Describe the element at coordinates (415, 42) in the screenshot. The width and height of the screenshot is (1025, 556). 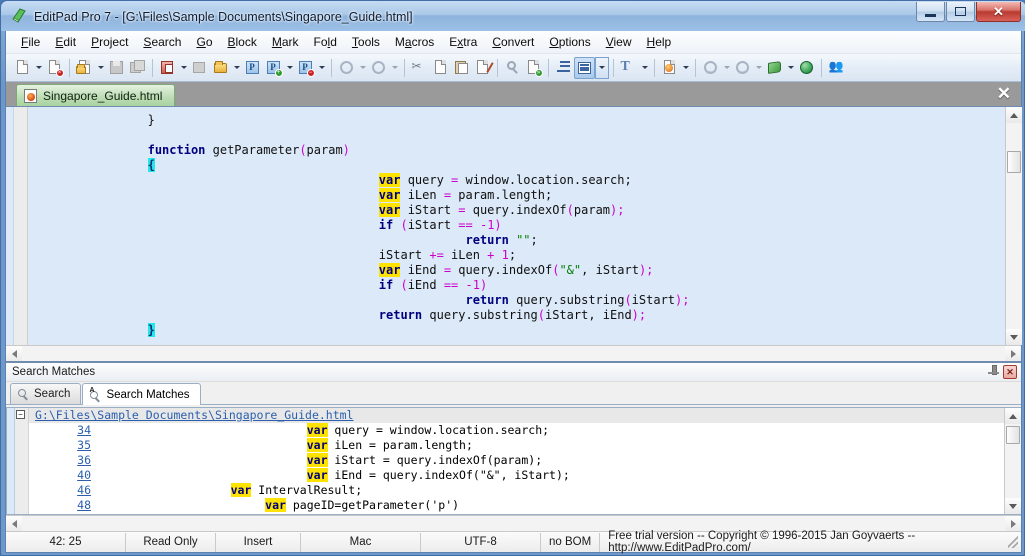
I see `menu-macros: Macros` at that location.